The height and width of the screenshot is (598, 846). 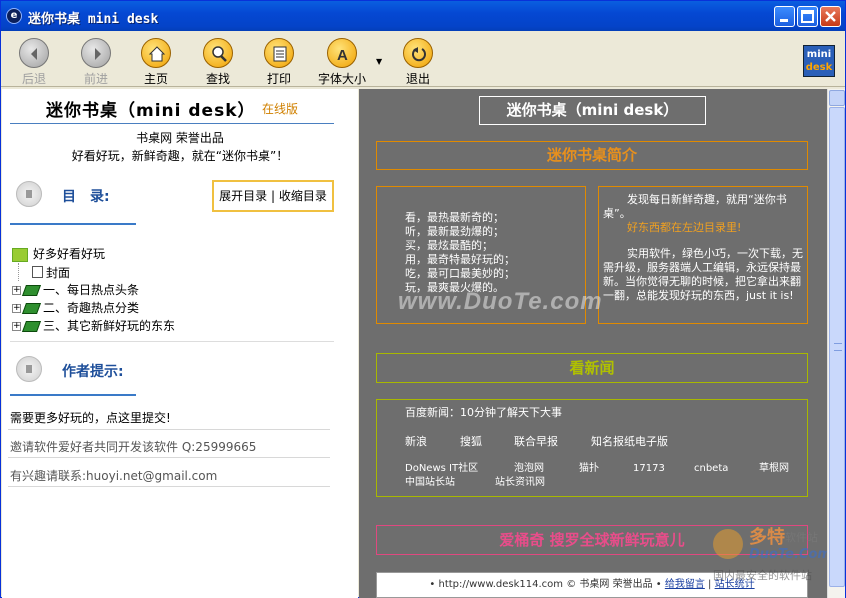 What do you see at coordinates (217, 79) in the screenshot?
I see `search-label: 查找` at bounding box center [217, 79].